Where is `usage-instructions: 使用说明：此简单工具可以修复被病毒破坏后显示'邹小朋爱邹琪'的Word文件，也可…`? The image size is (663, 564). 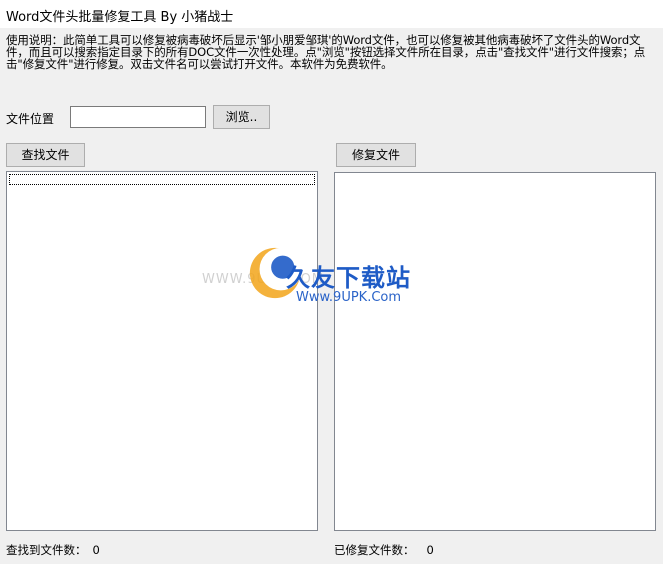
usage-instructions: 使用说明：此简单工具可以修复被病毒破坏后显示'邹小朋爱邹琪'的Word文件，也可… is located at coordinates (326, 52).